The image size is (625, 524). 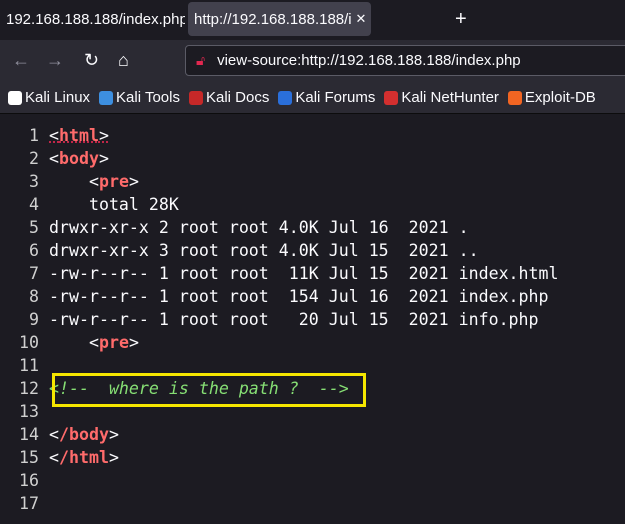 I want to click on bookmark-item: Kali NetHunter, so click(x=441, y=97).